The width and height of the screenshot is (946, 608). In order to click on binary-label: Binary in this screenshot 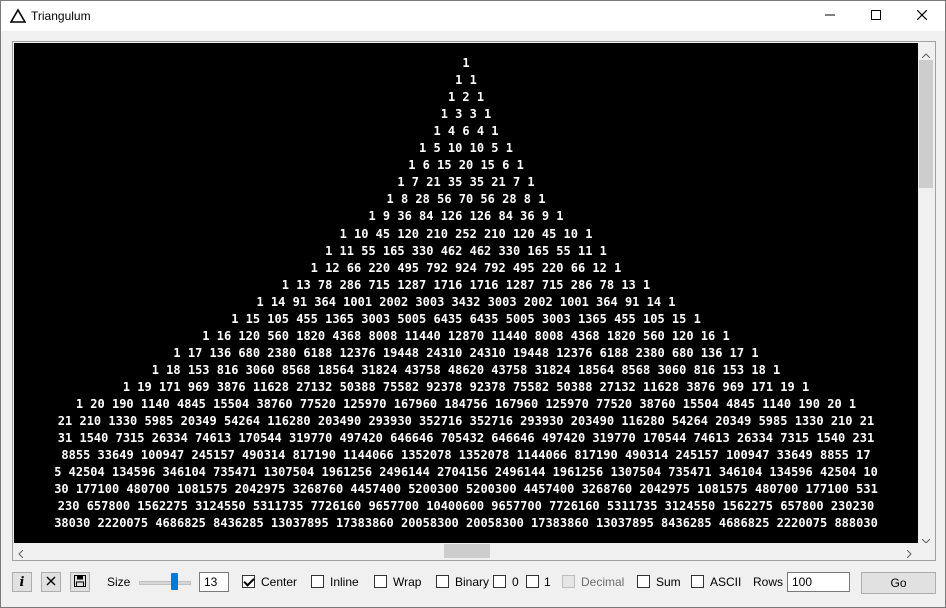, I will do `click(472, 582)`.